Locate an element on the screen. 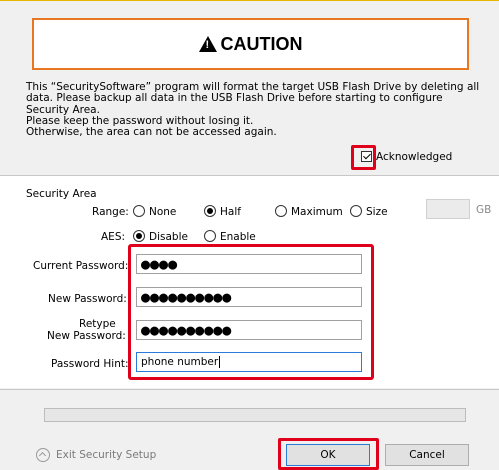  chevron-up-circle-icon is located at coordinates (43, 455).